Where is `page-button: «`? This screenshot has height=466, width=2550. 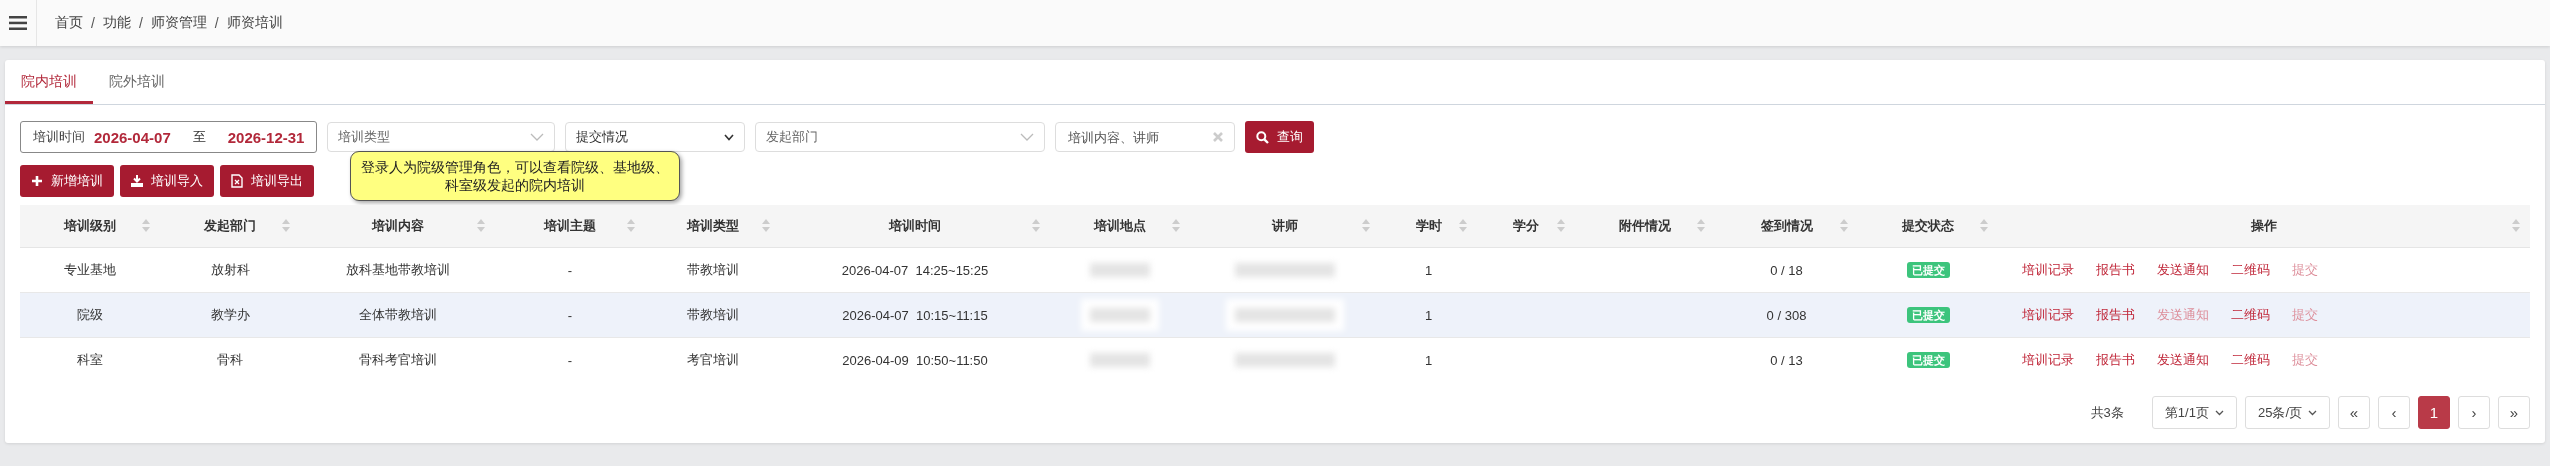 page-button: « is located at coordinates (2354, 412).